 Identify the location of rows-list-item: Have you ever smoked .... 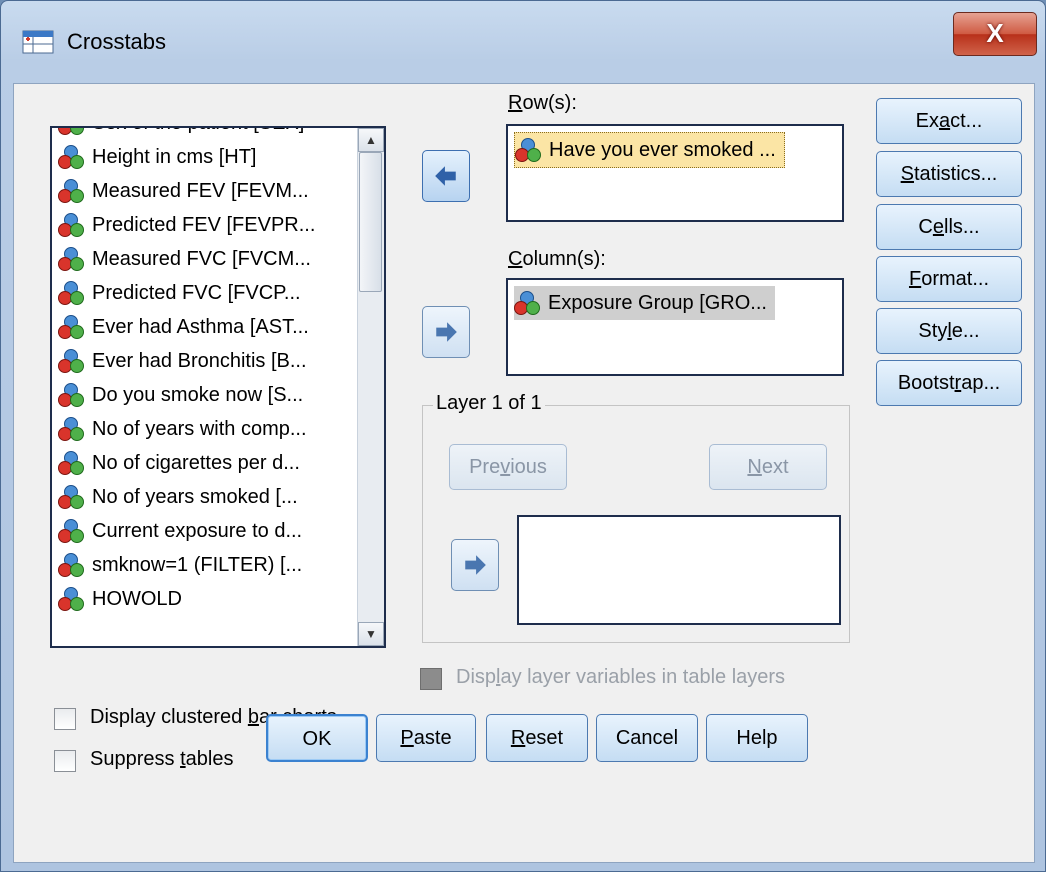
(649, 150).